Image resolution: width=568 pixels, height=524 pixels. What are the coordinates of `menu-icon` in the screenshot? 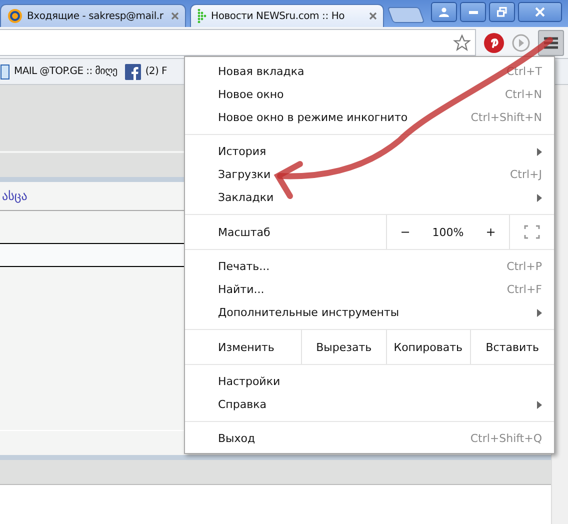 It's located at (551, 42).